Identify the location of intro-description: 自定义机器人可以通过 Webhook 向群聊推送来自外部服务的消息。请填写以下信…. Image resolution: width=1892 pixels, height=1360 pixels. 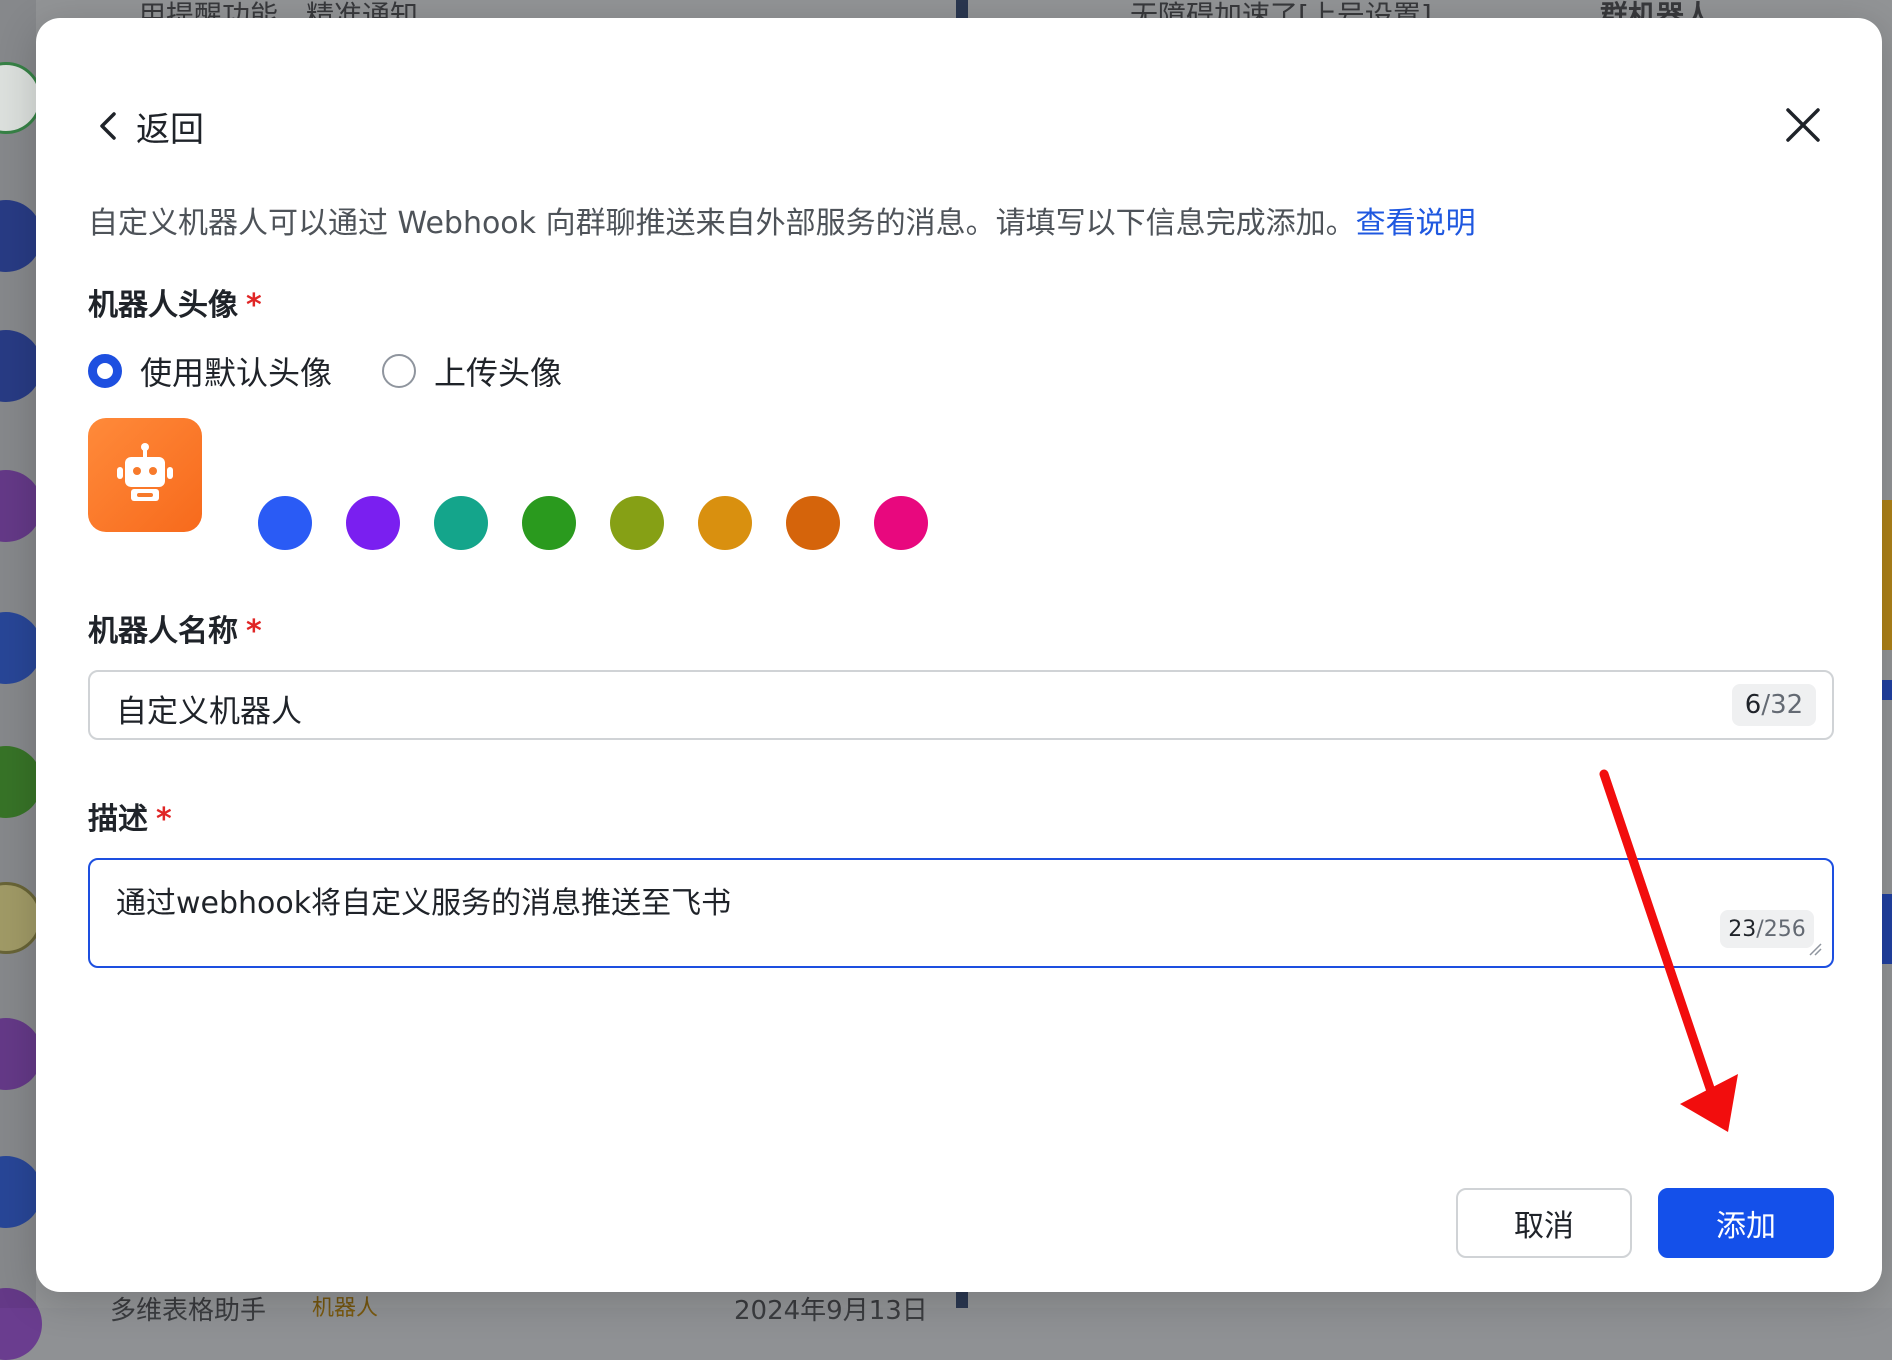
(722, 223).